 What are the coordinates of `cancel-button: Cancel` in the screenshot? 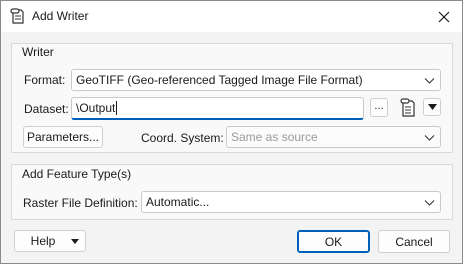 It's located at (414, 241).